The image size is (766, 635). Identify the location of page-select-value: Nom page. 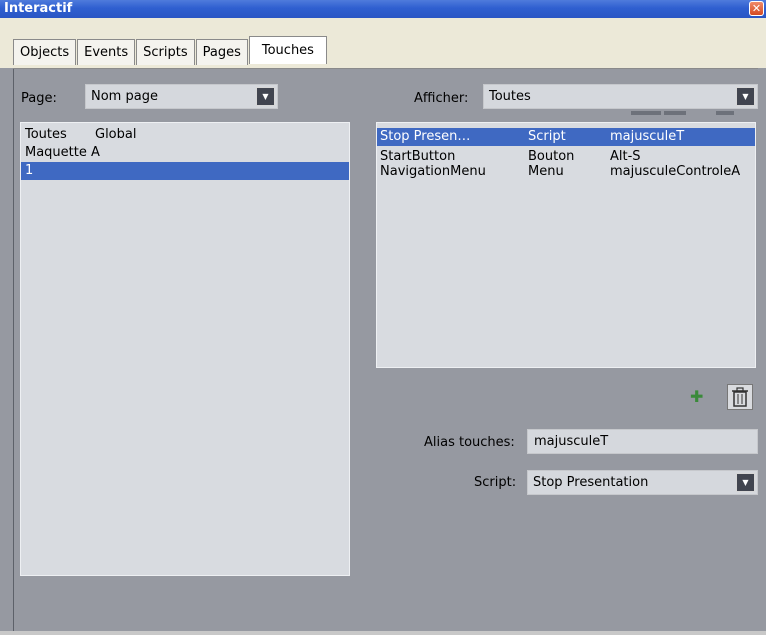
(124, 96).